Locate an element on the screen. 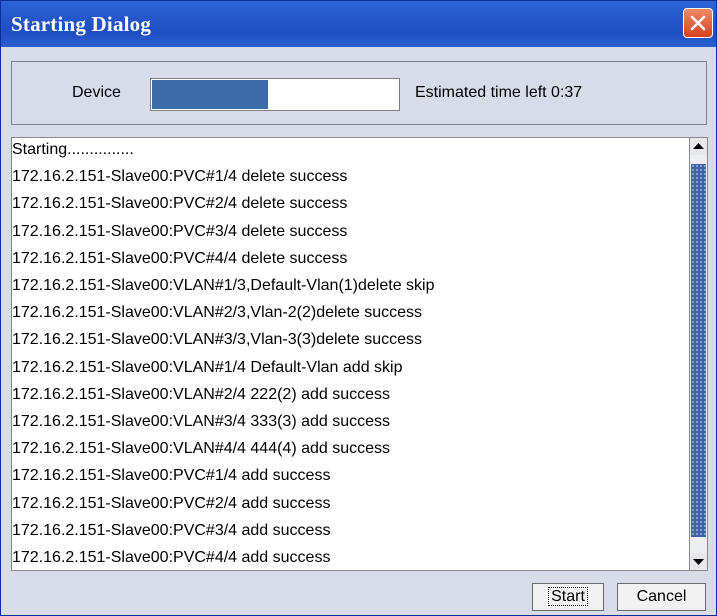  progress-fill is located at coordinates (210, 94).